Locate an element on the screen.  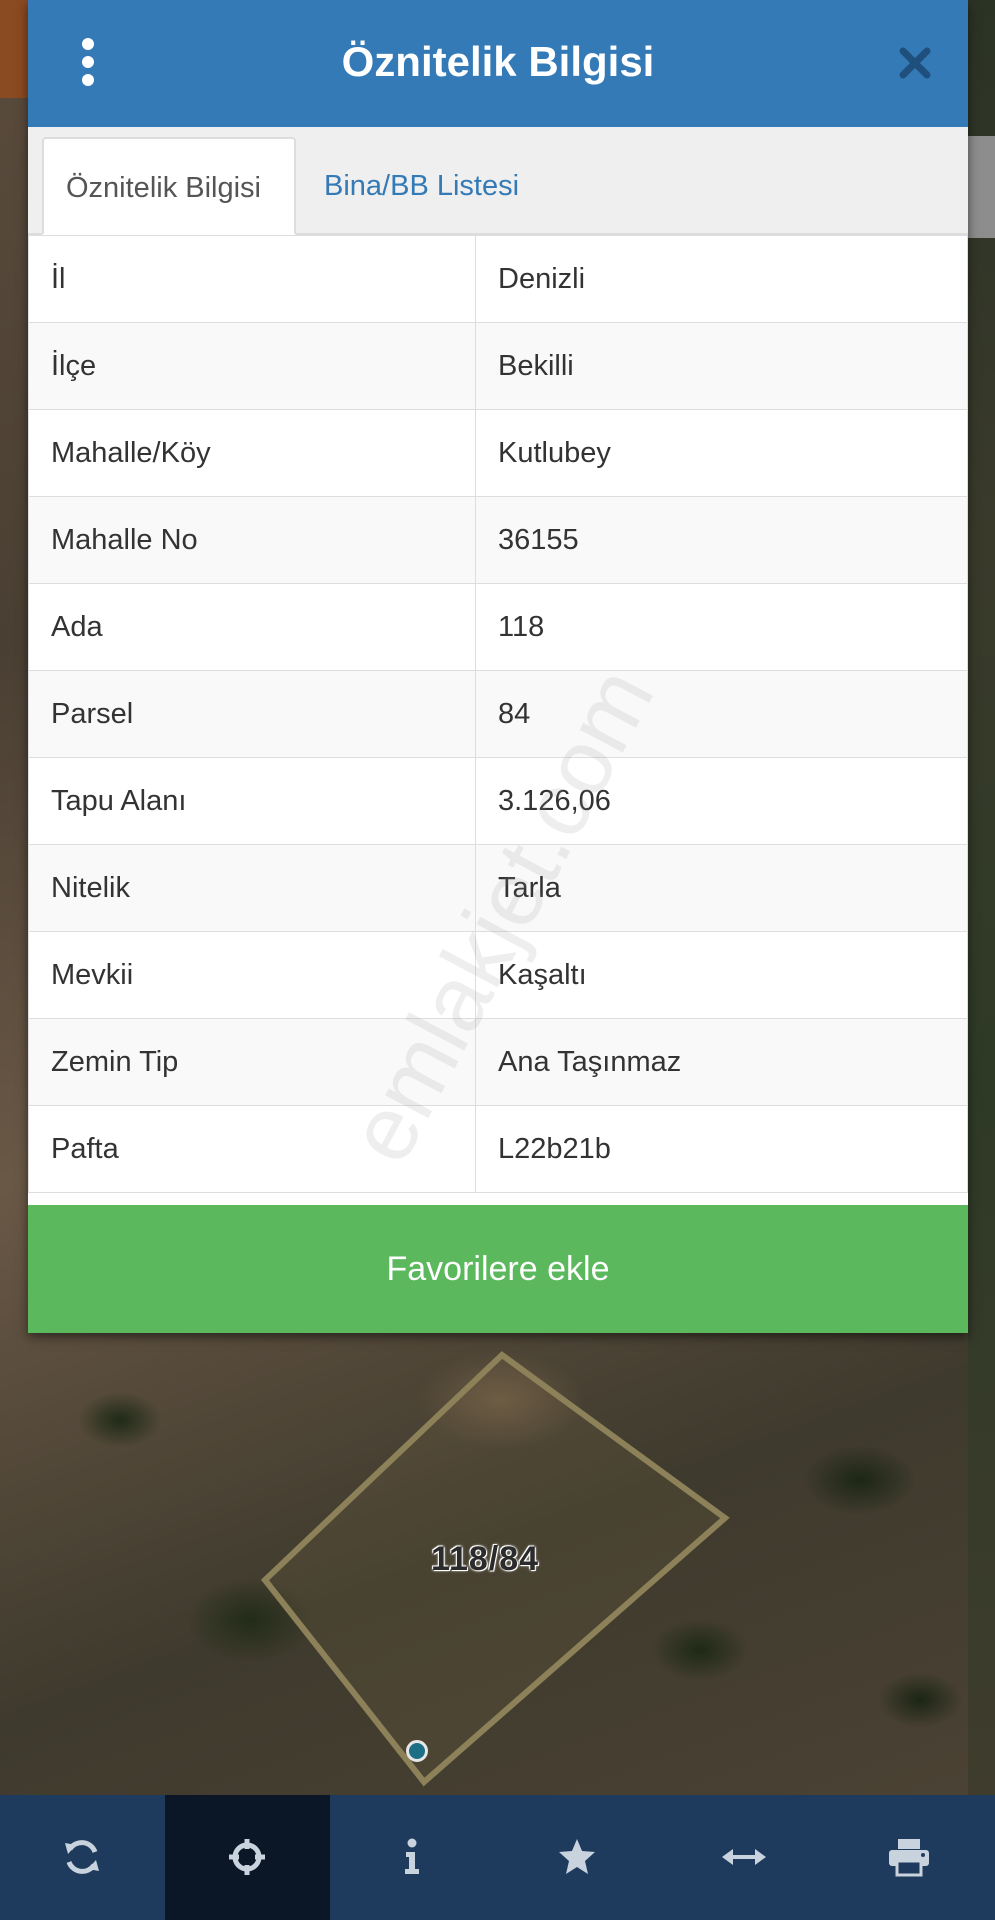
attribute-value: L22b21b is located at coordinates (721, 1149).